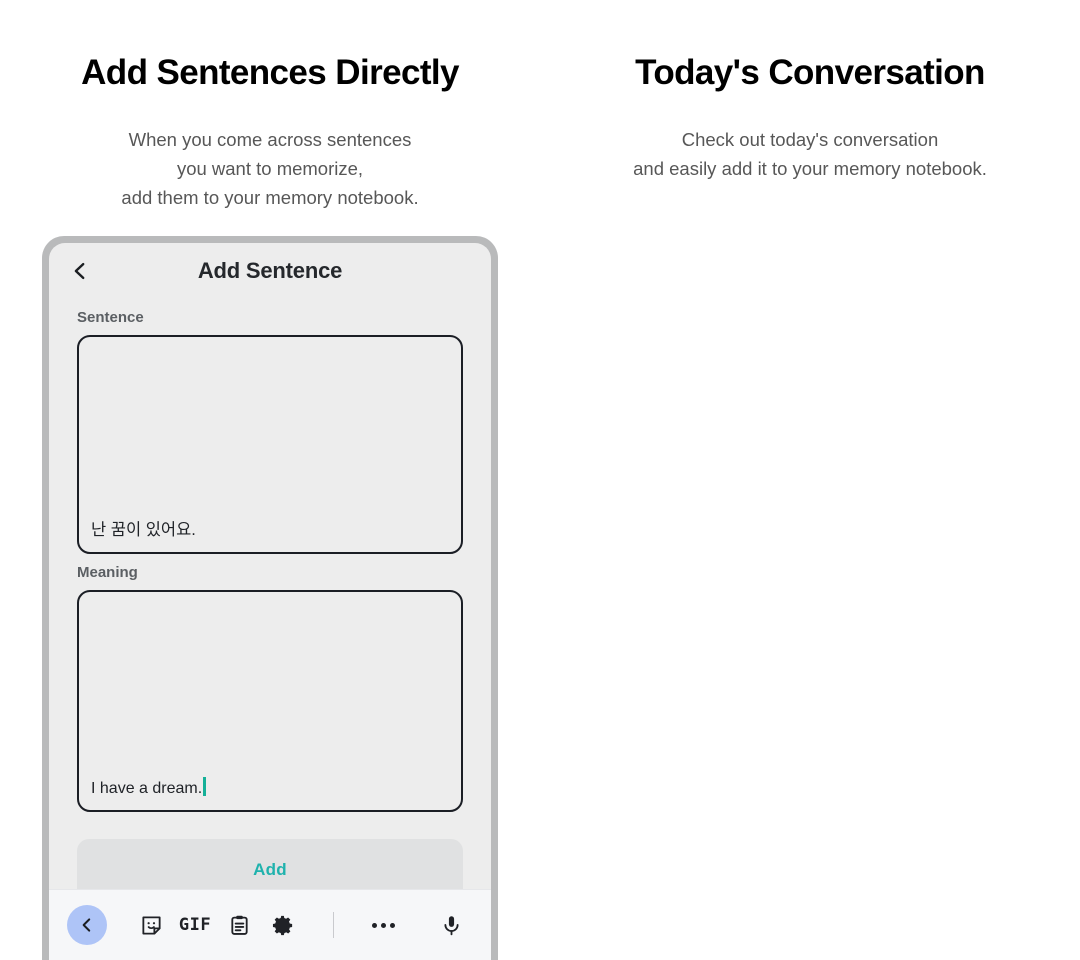 Image resolution: width=1080 pixels, height=960 pixels. I want to click on meaning-input: I have a dream., so click(270, 701).